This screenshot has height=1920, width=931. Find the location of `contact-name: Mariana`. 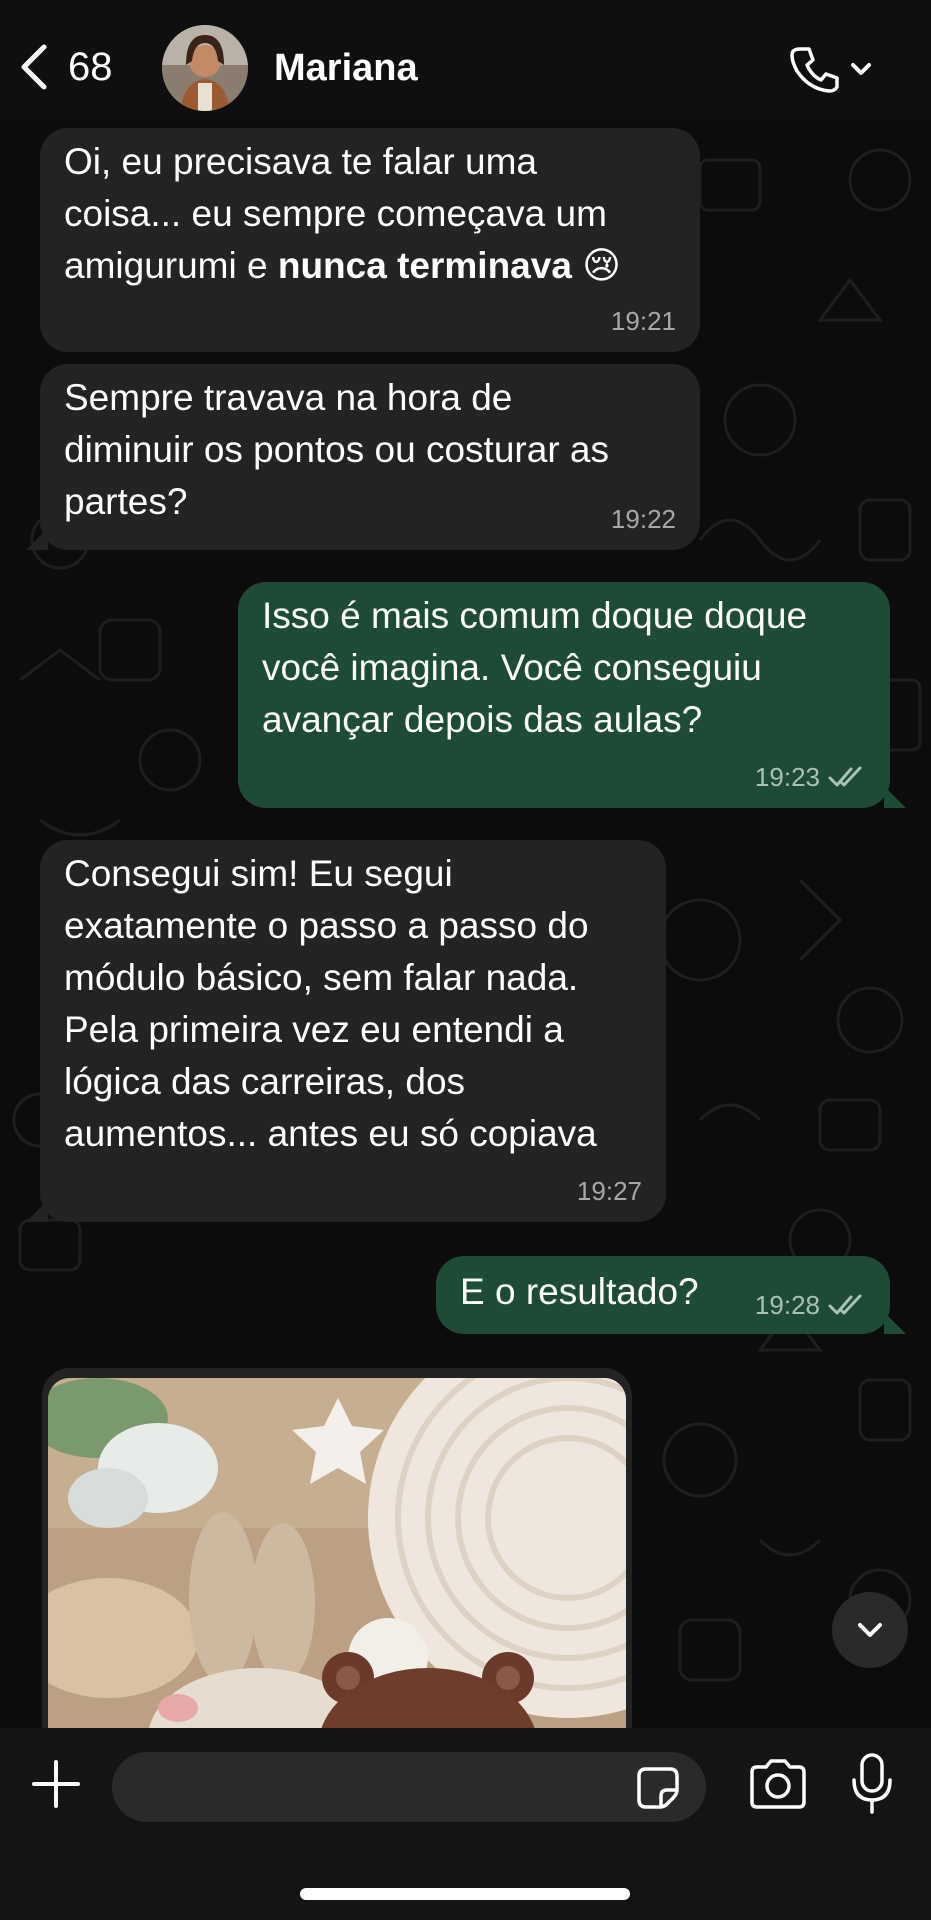

contact-name: Mariana is located at coordinates (346, 68).